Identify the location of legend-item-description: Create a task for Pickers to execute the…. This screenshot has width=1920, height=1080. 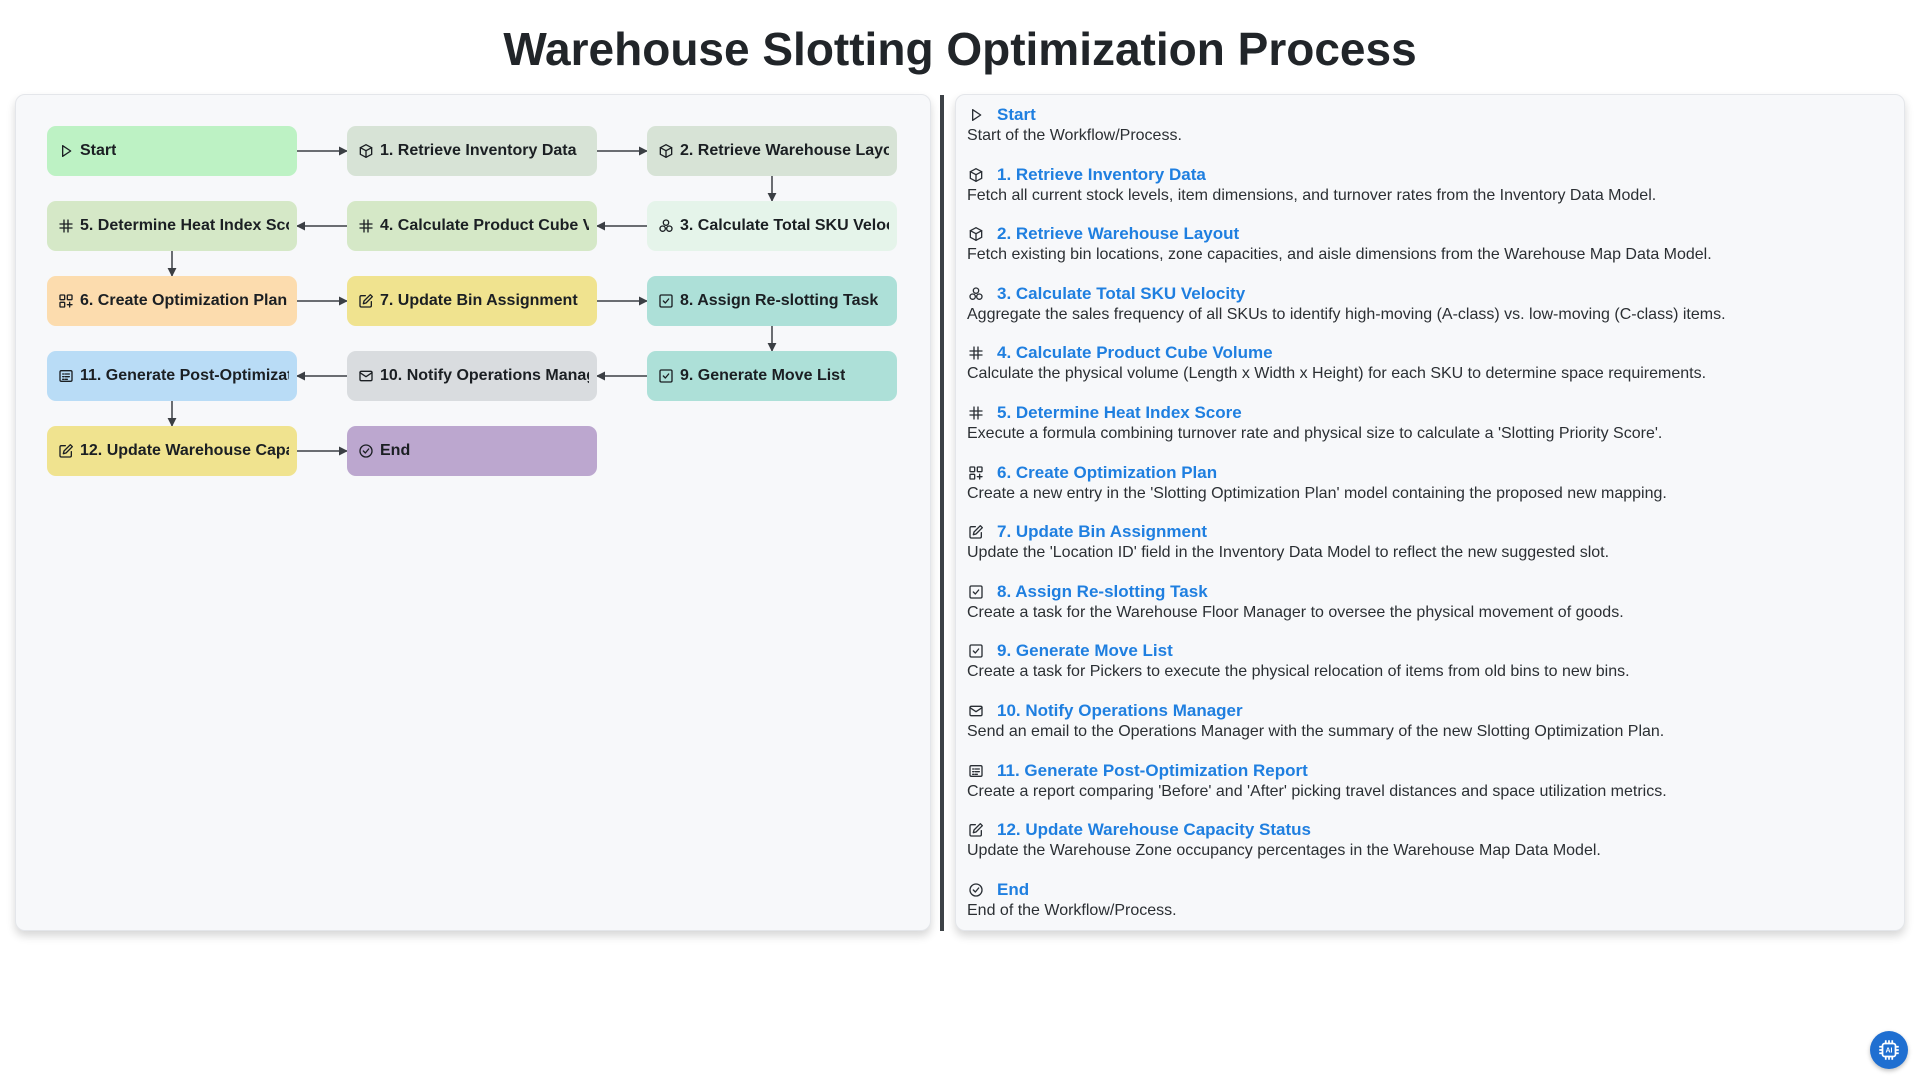
(1298, 672).